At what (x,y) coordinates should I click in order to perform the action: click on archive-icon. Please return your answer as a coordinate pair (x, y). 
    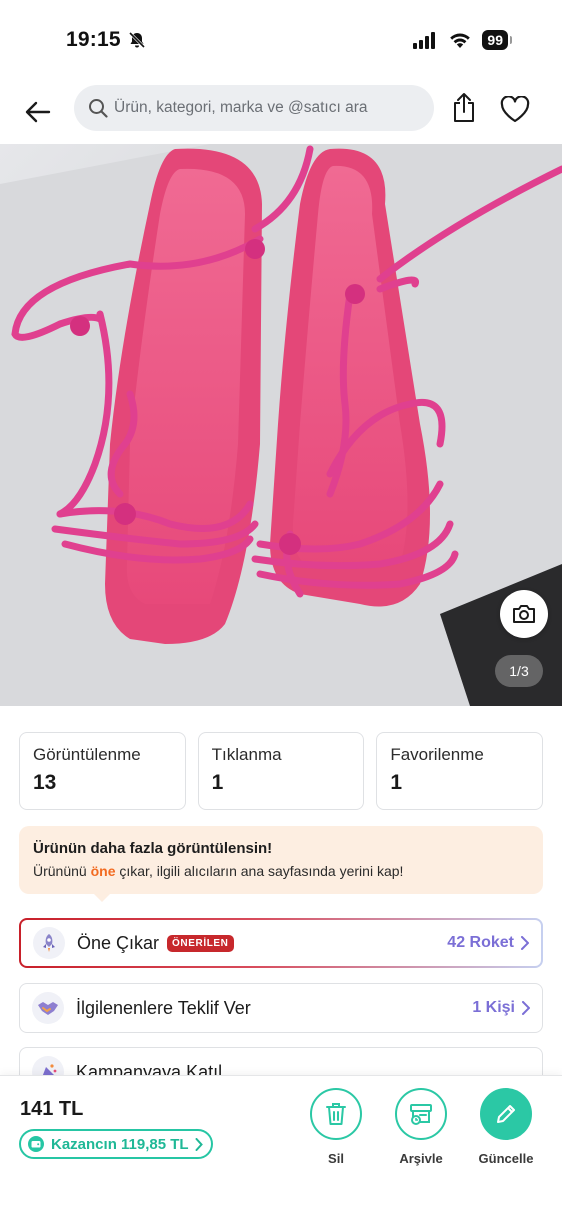
    Looking at the image, I should click on (421, 1114).